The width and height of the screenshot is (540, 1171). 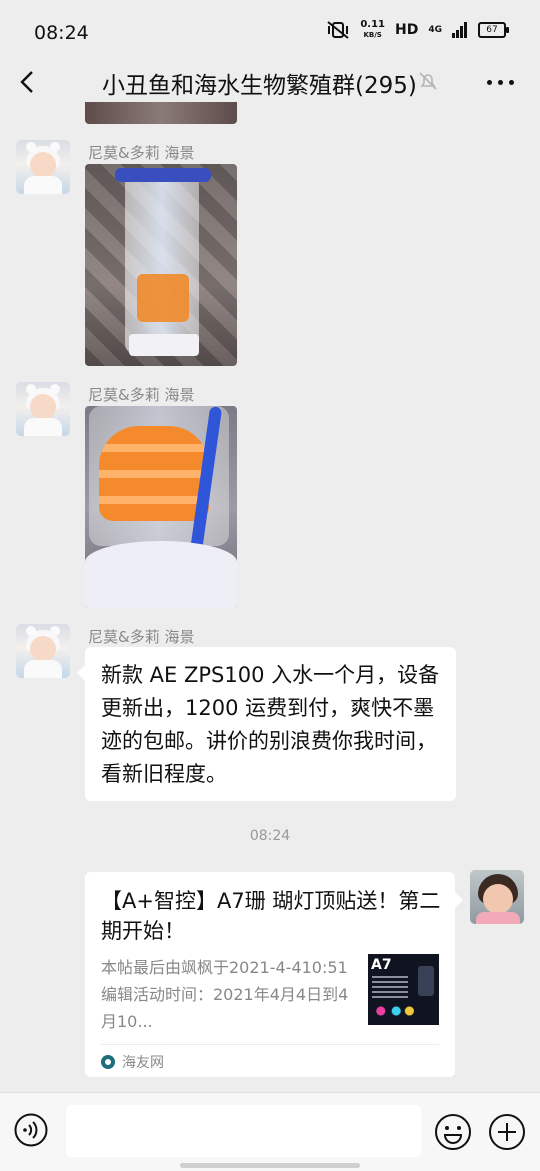 I want to click on source-name: 海友网, so click(x=143, y=1063).